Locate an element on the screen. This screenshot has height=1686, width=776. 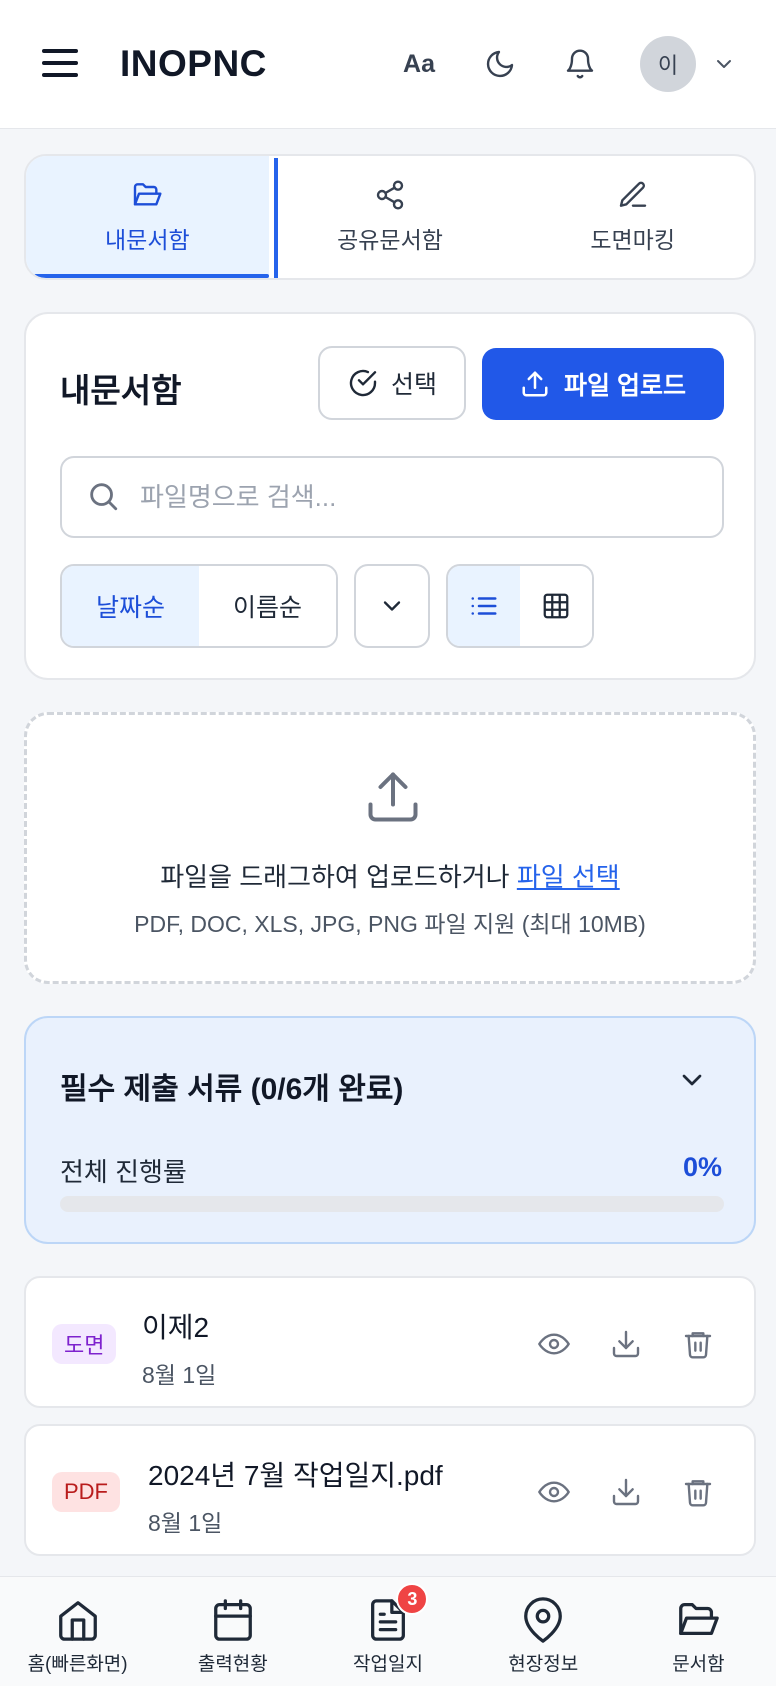
select-button: 선택 is located at coordinates (392, 383).